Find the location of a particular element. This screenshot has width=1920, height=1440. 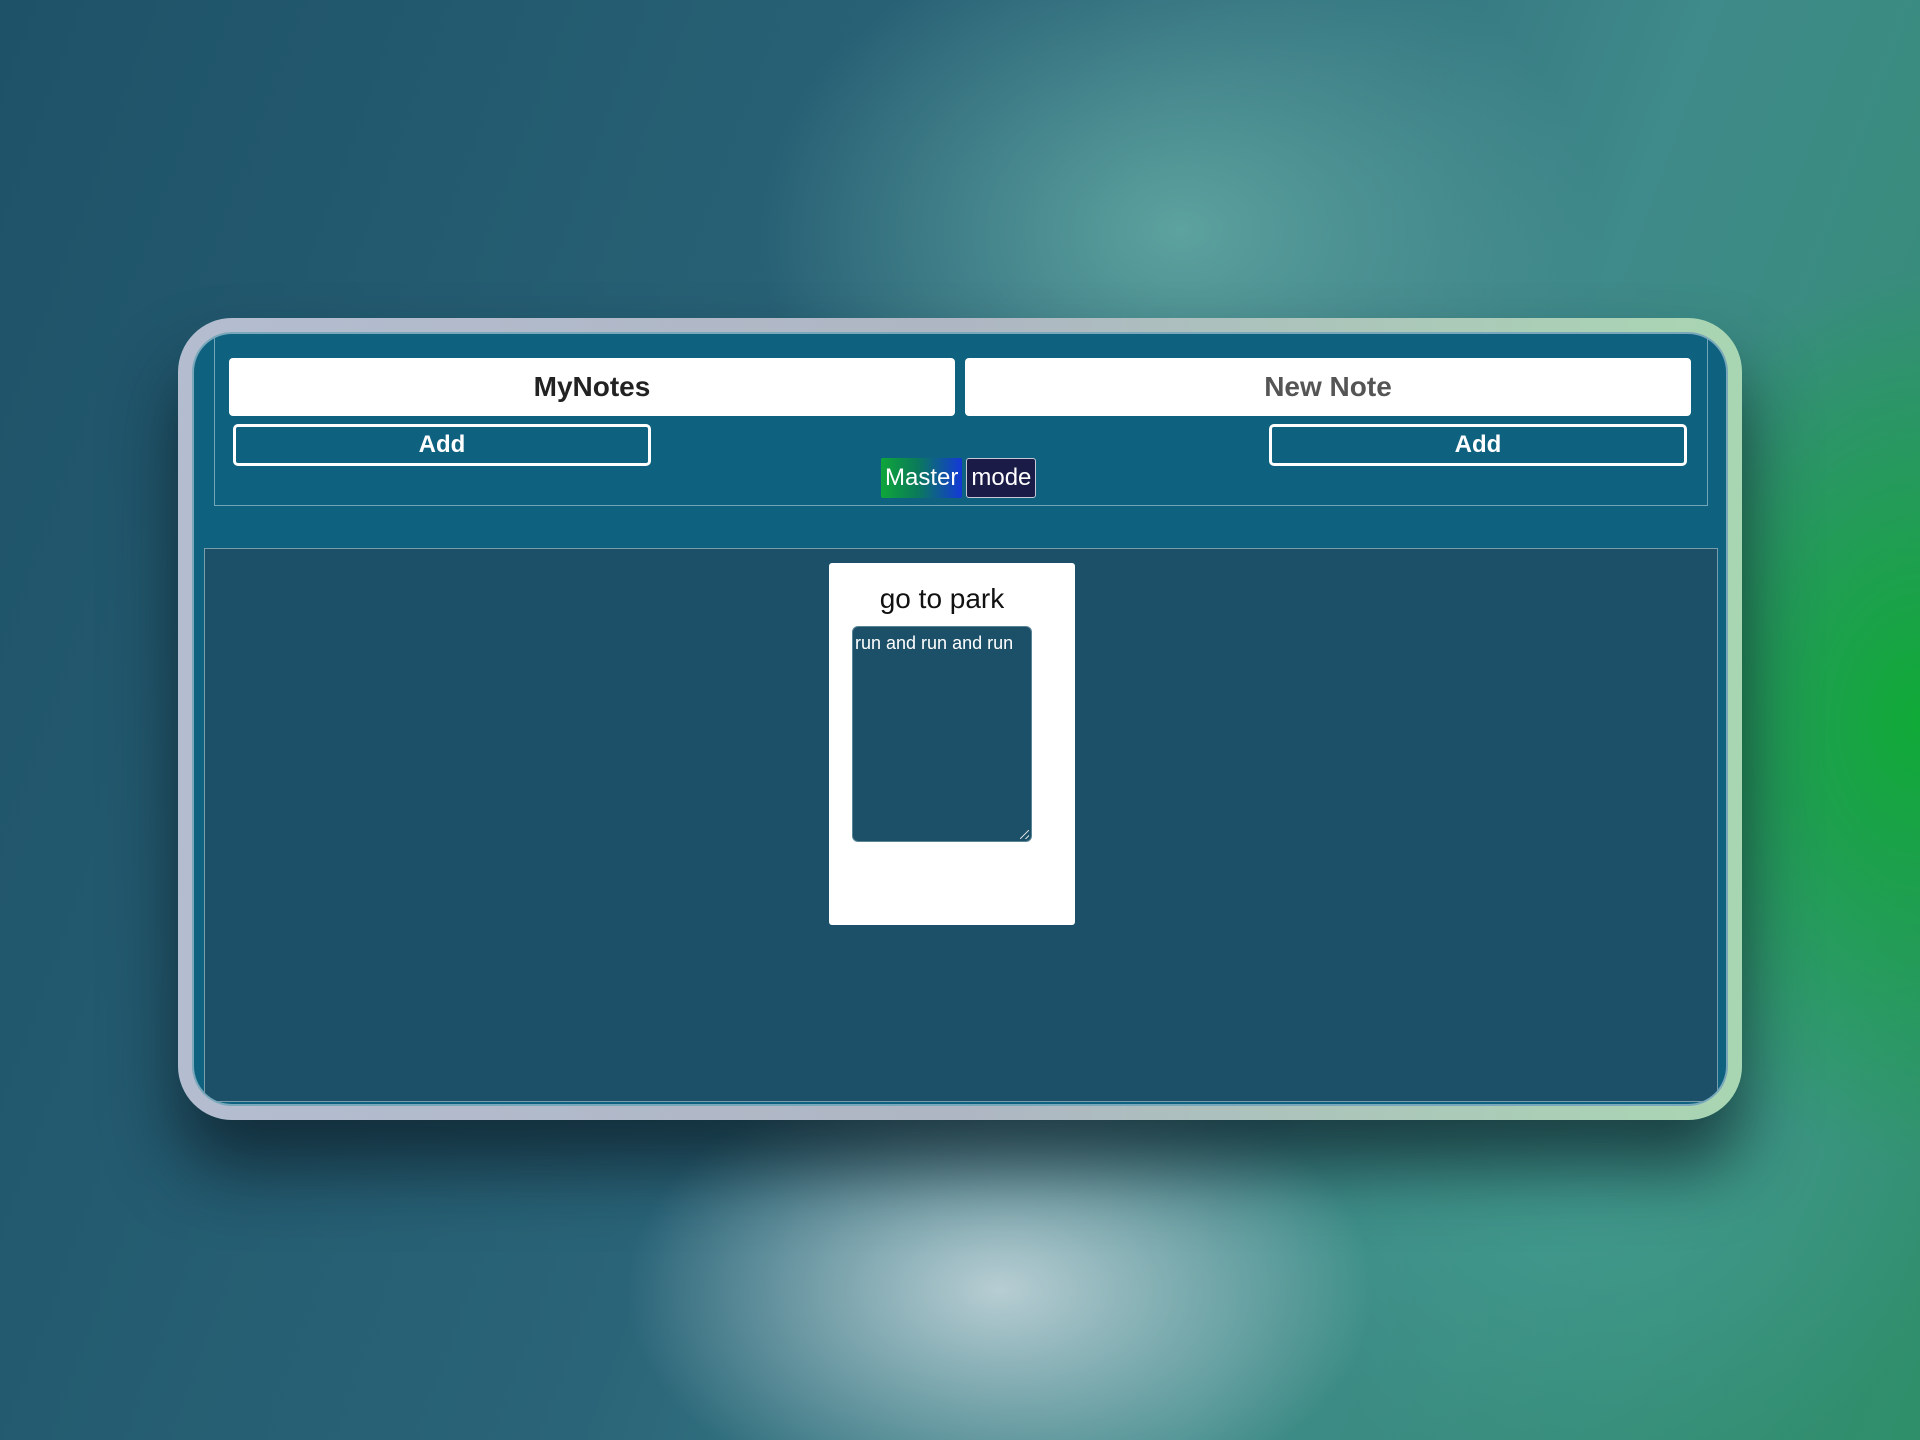

new-note-input is located at coordinates (1328, 387).